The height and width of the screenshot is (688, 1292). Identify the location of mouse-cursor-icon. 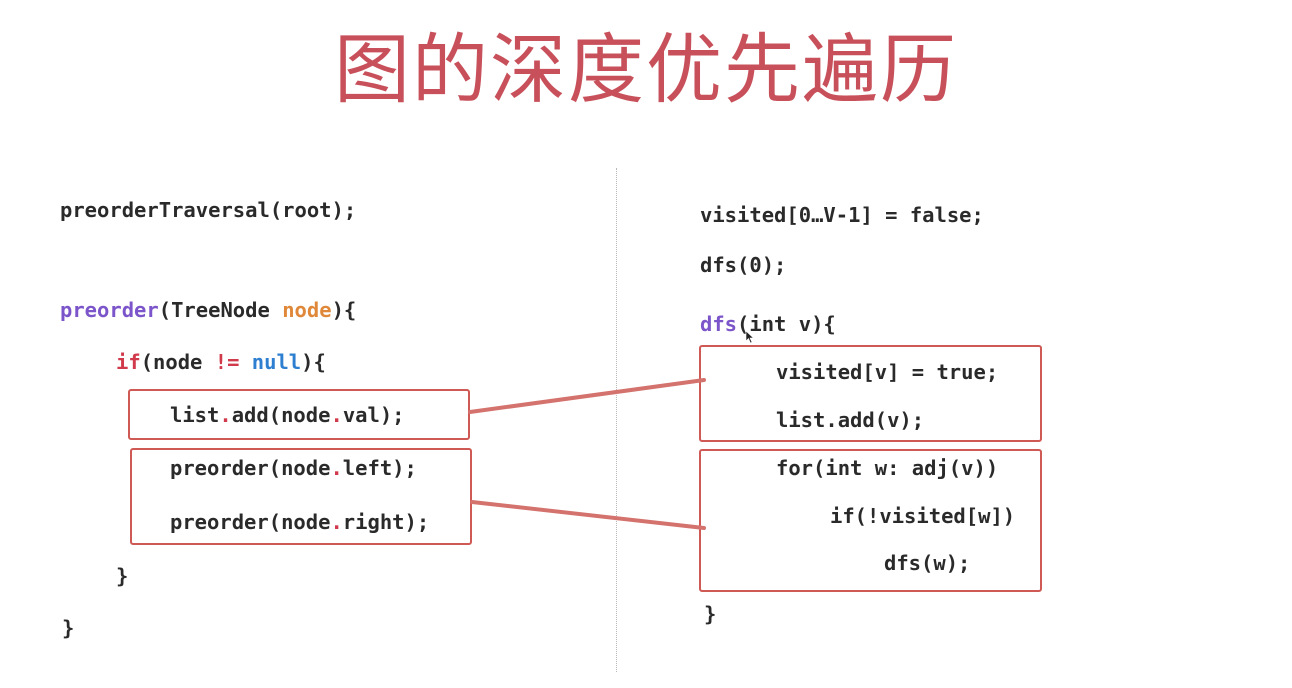
(750, 337).